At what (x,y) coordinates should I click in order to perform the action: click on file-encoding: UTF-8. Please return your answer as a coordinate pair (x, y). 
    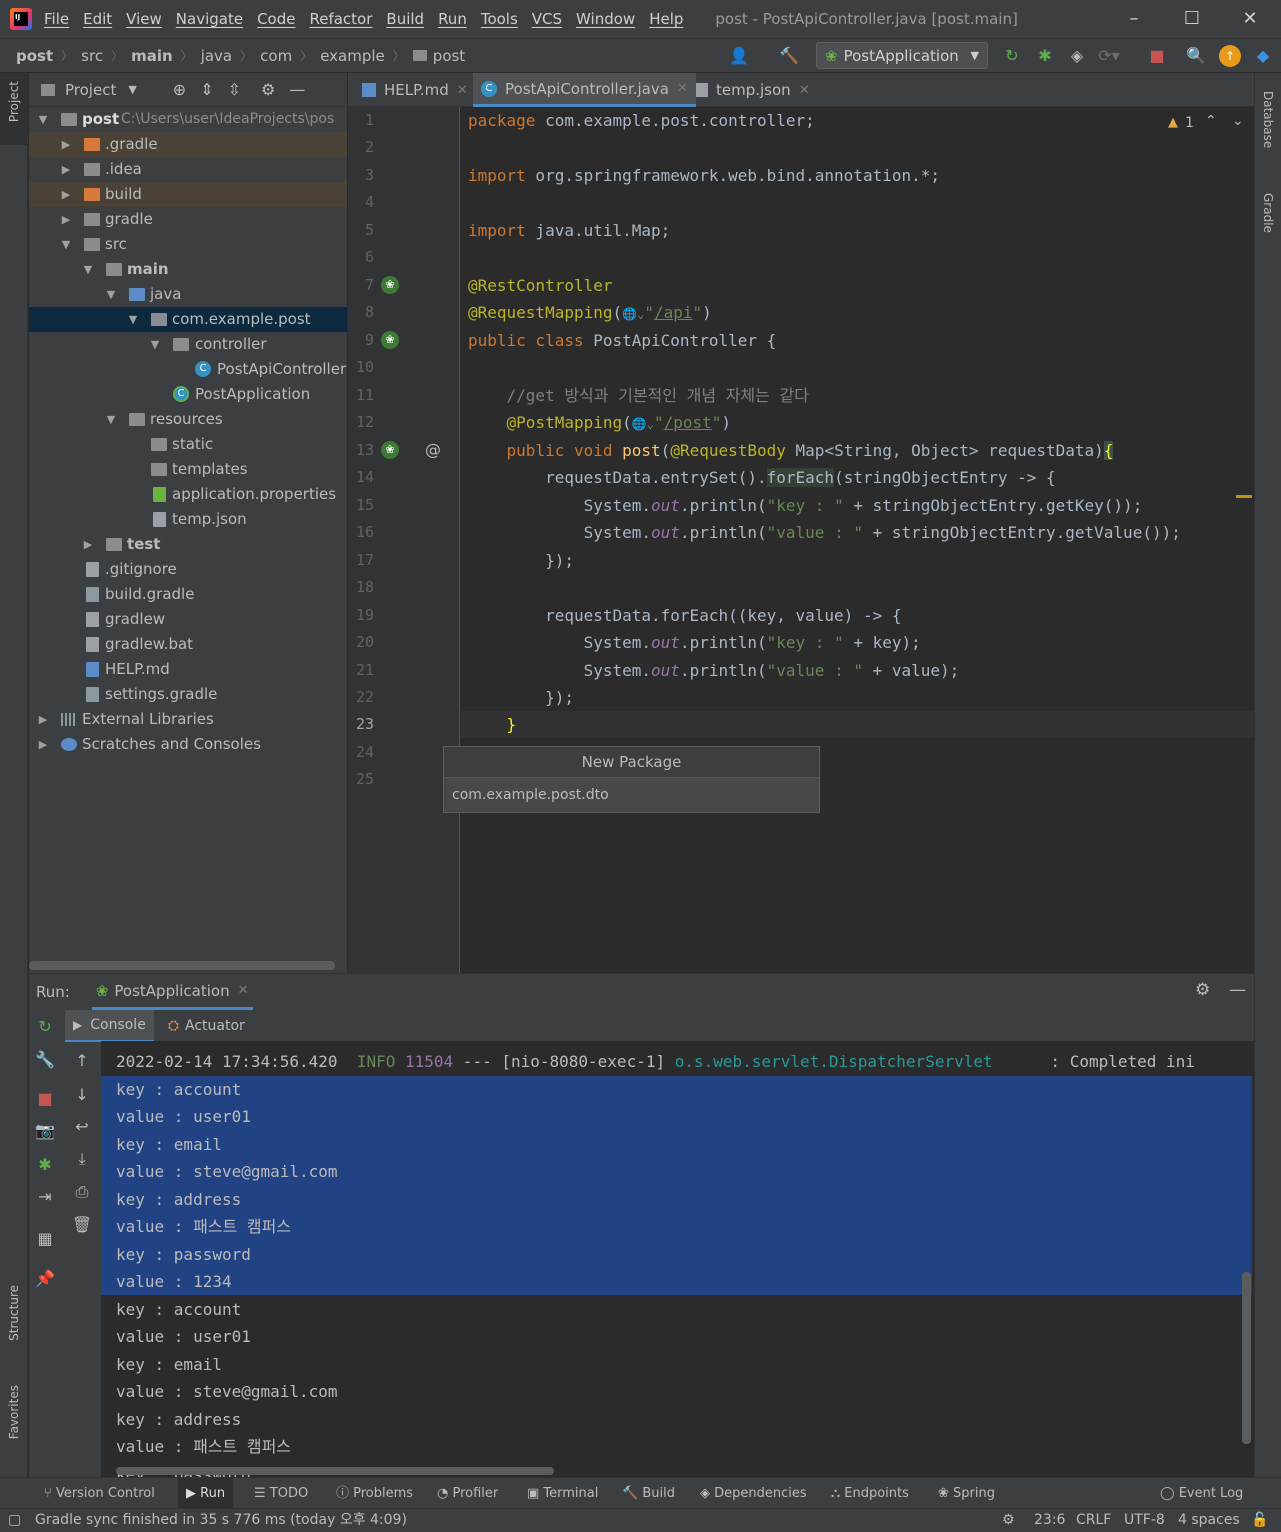
    Looking at the image, I should click on (1144, 1520).